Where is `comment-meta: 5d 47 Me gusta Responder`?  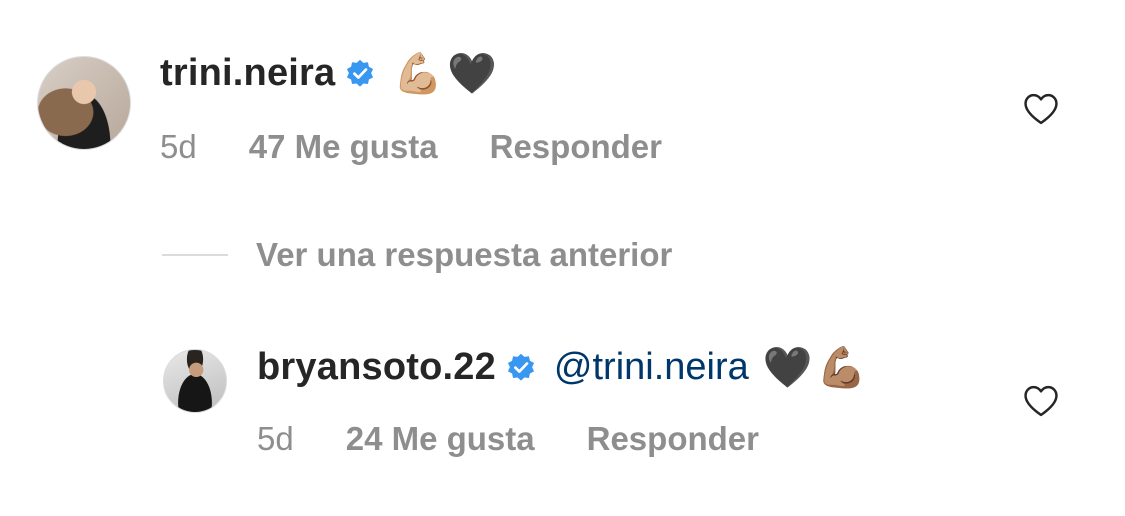
comment-meta: 5d 47 Me gusta Responder is located at coordinates (411, 147).